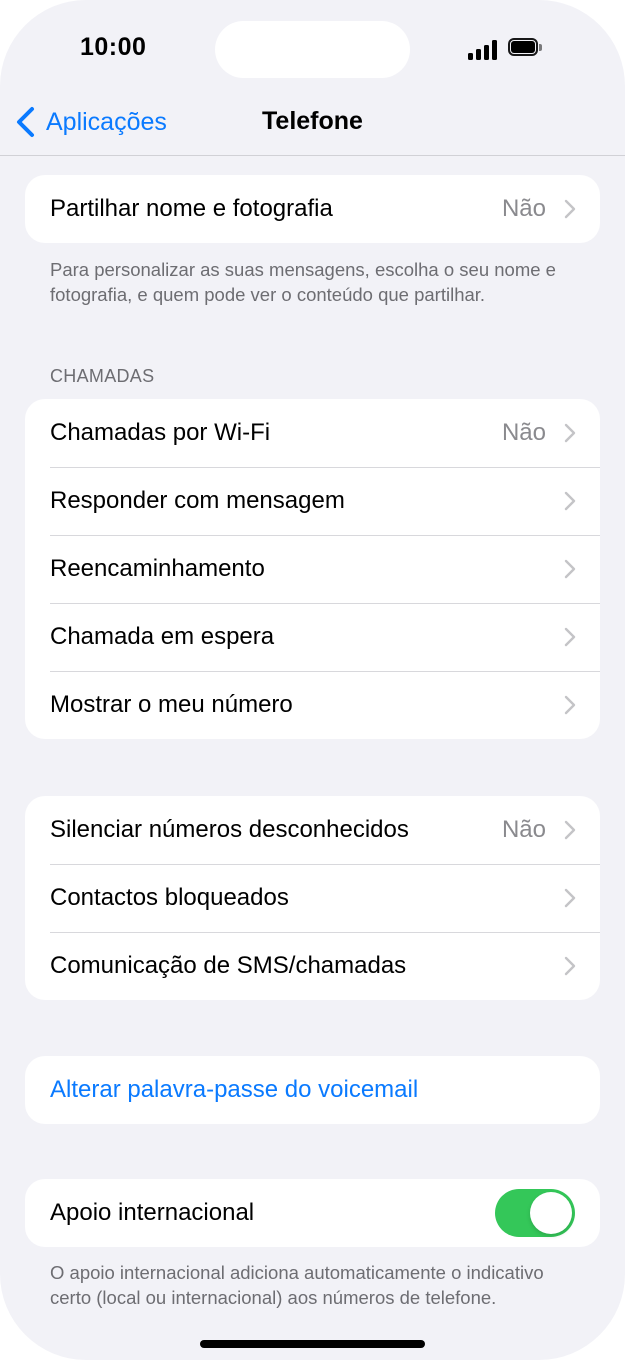 This screenshot has width=625, height=1360. What do you see at coordinates (157, 568) in the screenshot?
I see `row-label: Reencaminhamento` at bounding box center [157, 568].